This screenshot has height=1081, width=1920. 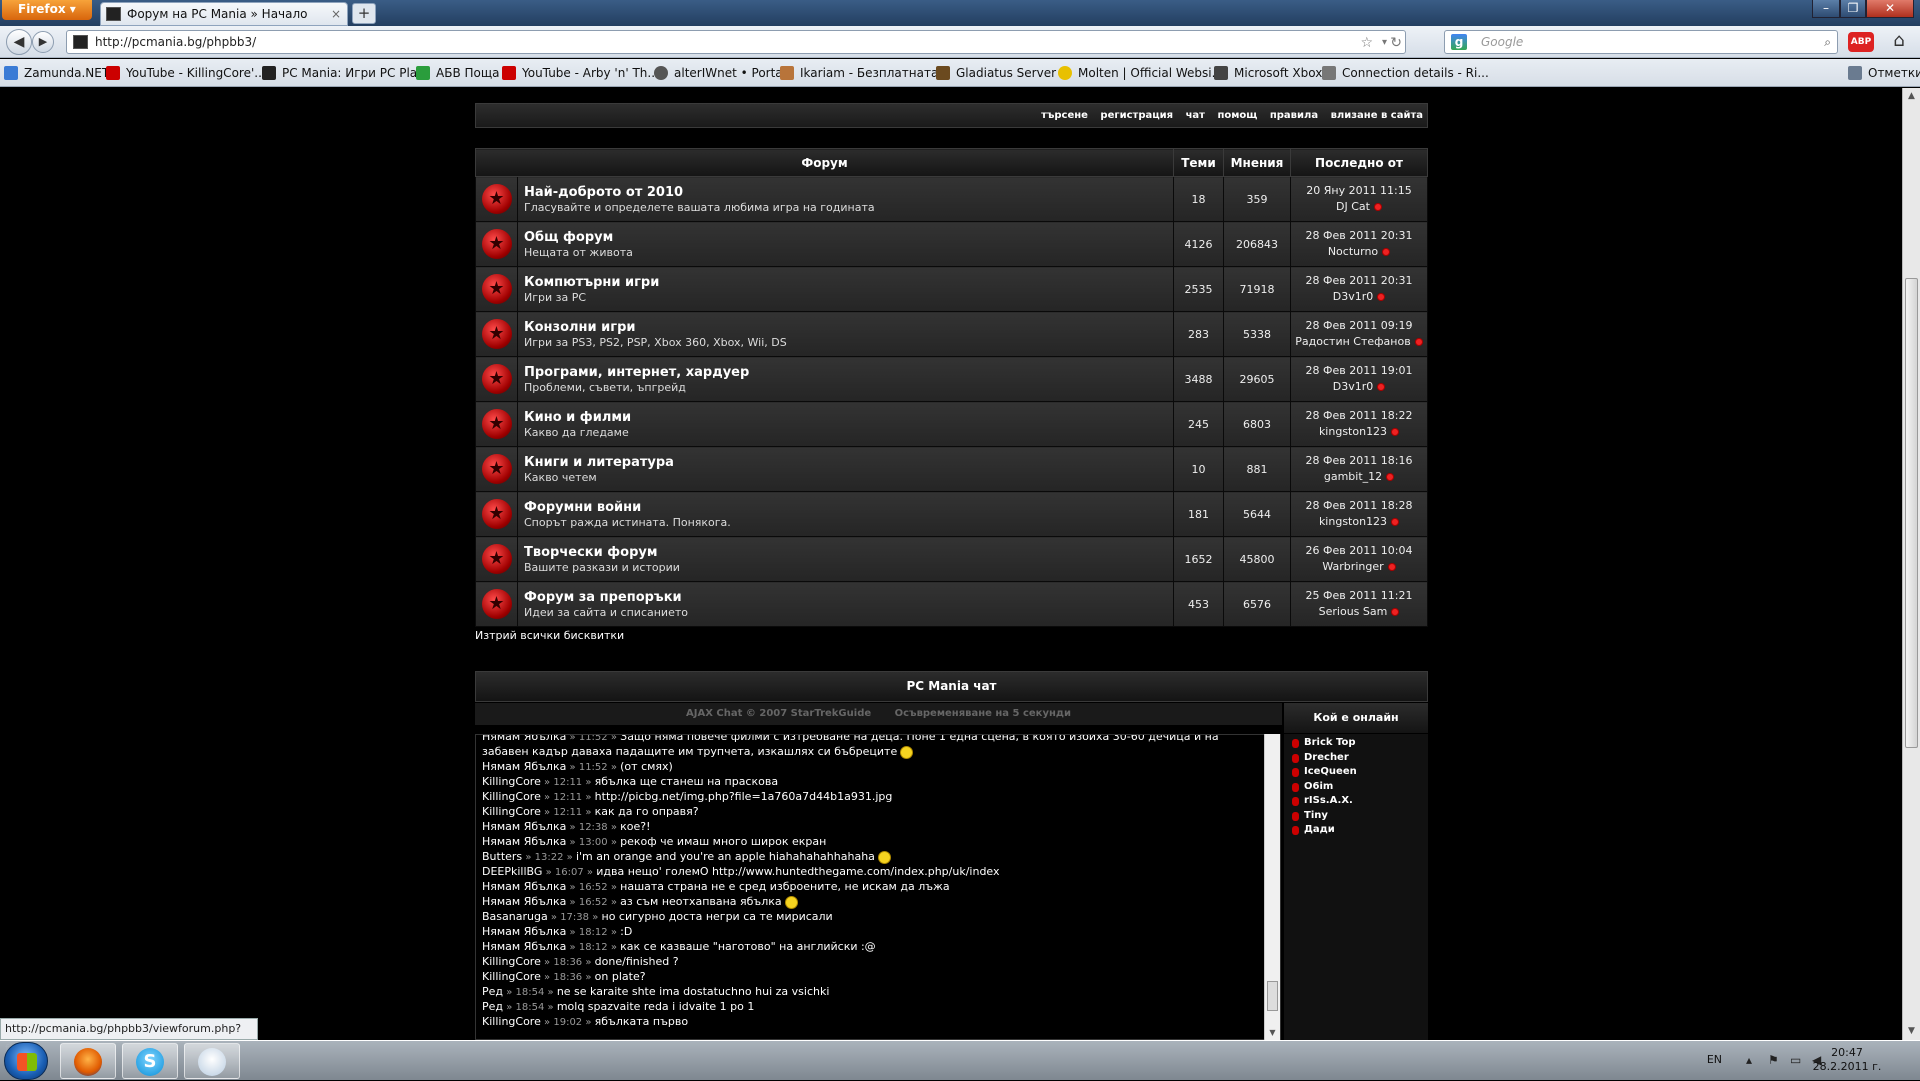 I want to click on forum-title-link: Творчески форум, so click(x=848, y=552).